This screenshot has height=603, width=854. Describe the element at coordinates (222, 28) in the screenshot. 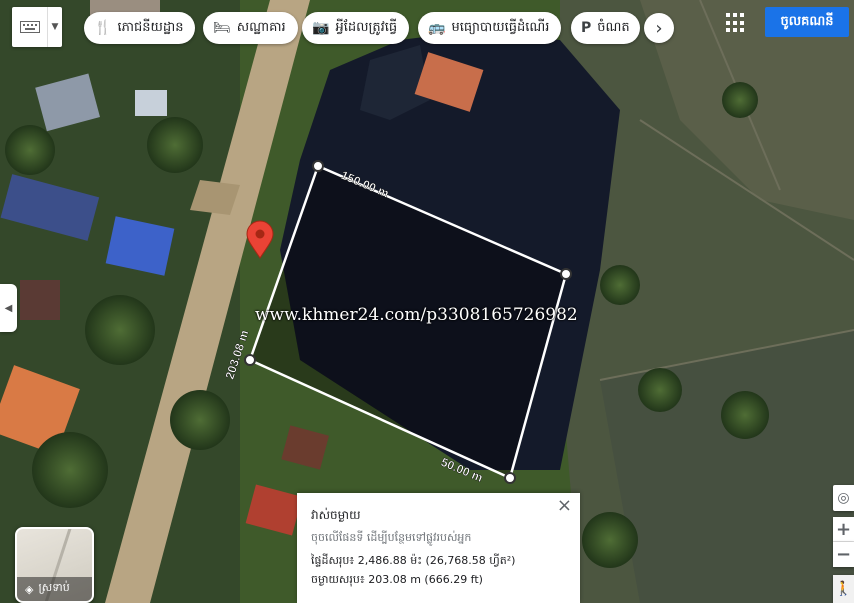

I see `hotel-icon: 🛏` at that location.